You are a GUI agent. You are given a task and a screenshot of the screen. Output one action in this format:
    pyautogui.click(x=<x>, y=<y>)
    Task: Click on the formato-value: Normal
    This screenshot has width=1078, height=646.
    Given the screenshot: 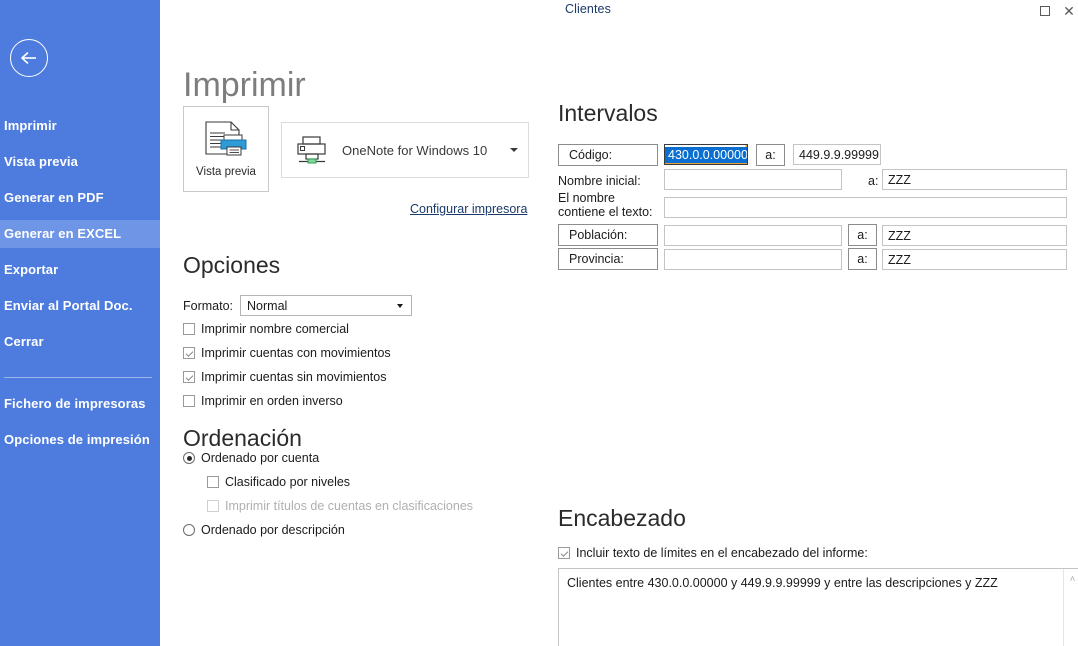 What is the action you would take?
    pyautogui.click(x=267, y=305)
    